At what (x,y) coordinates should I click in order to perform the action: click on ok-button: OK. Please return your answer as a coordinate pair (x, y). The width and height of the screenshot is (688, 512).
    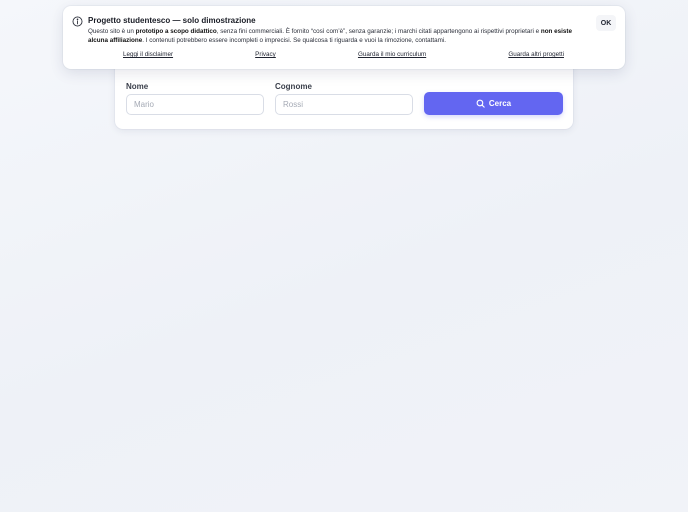
    Looking at the image, I should click on (606, 23).